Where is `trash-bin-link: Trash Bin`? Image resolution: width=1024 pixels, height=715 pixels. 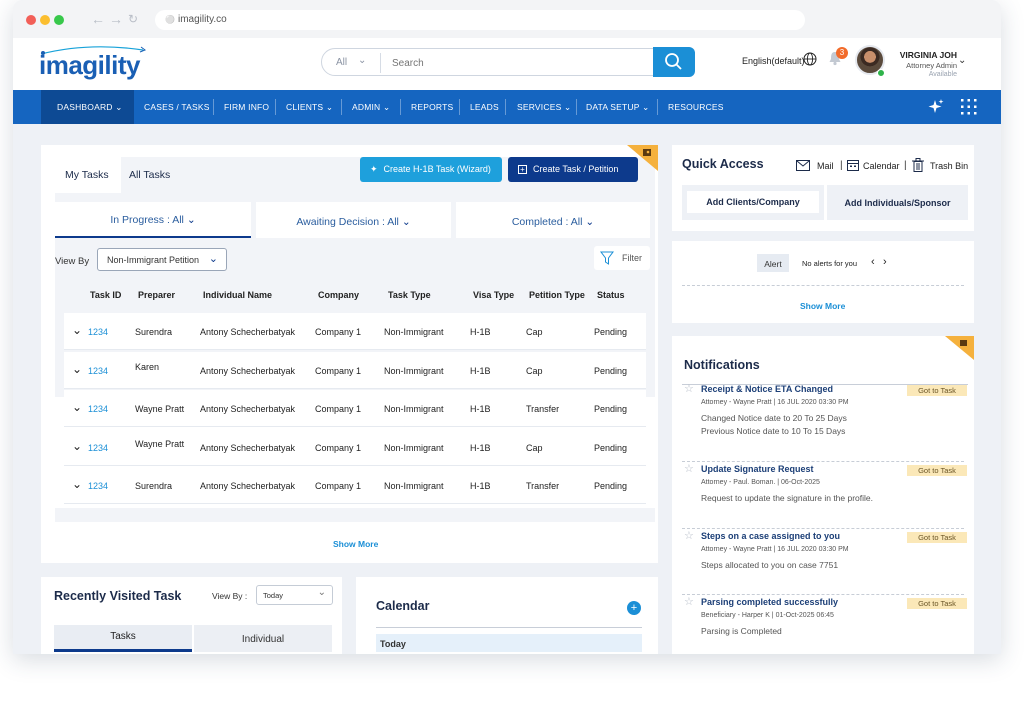 trash-bin-link: Trash Bin is located at coordinates (949, 166).